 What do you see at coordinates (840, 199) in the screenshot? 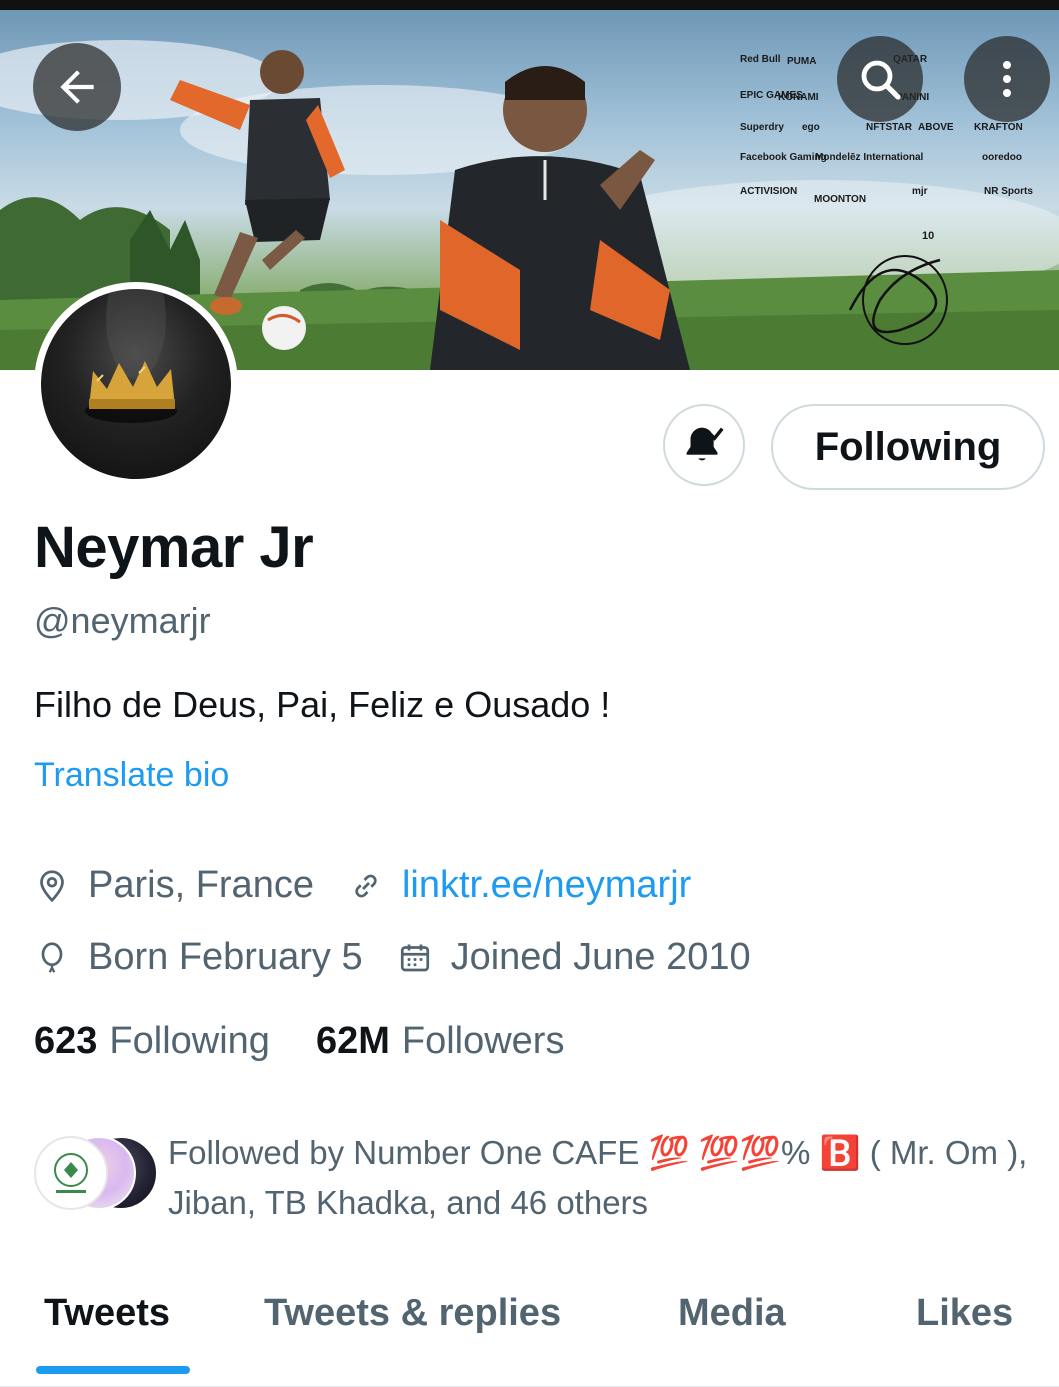
I see `sponsor-logo: MOONTON` at bounding box center [840, 199].